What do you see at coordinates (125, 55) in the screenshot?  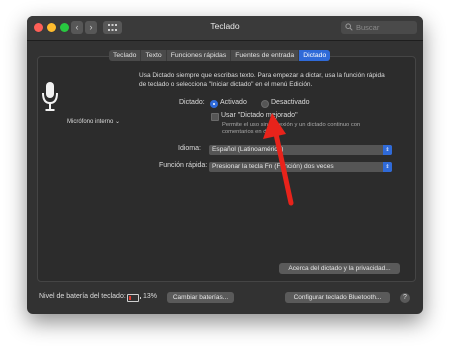 I see `tab-teclado: Teclado` at bounding box center [125, 55].